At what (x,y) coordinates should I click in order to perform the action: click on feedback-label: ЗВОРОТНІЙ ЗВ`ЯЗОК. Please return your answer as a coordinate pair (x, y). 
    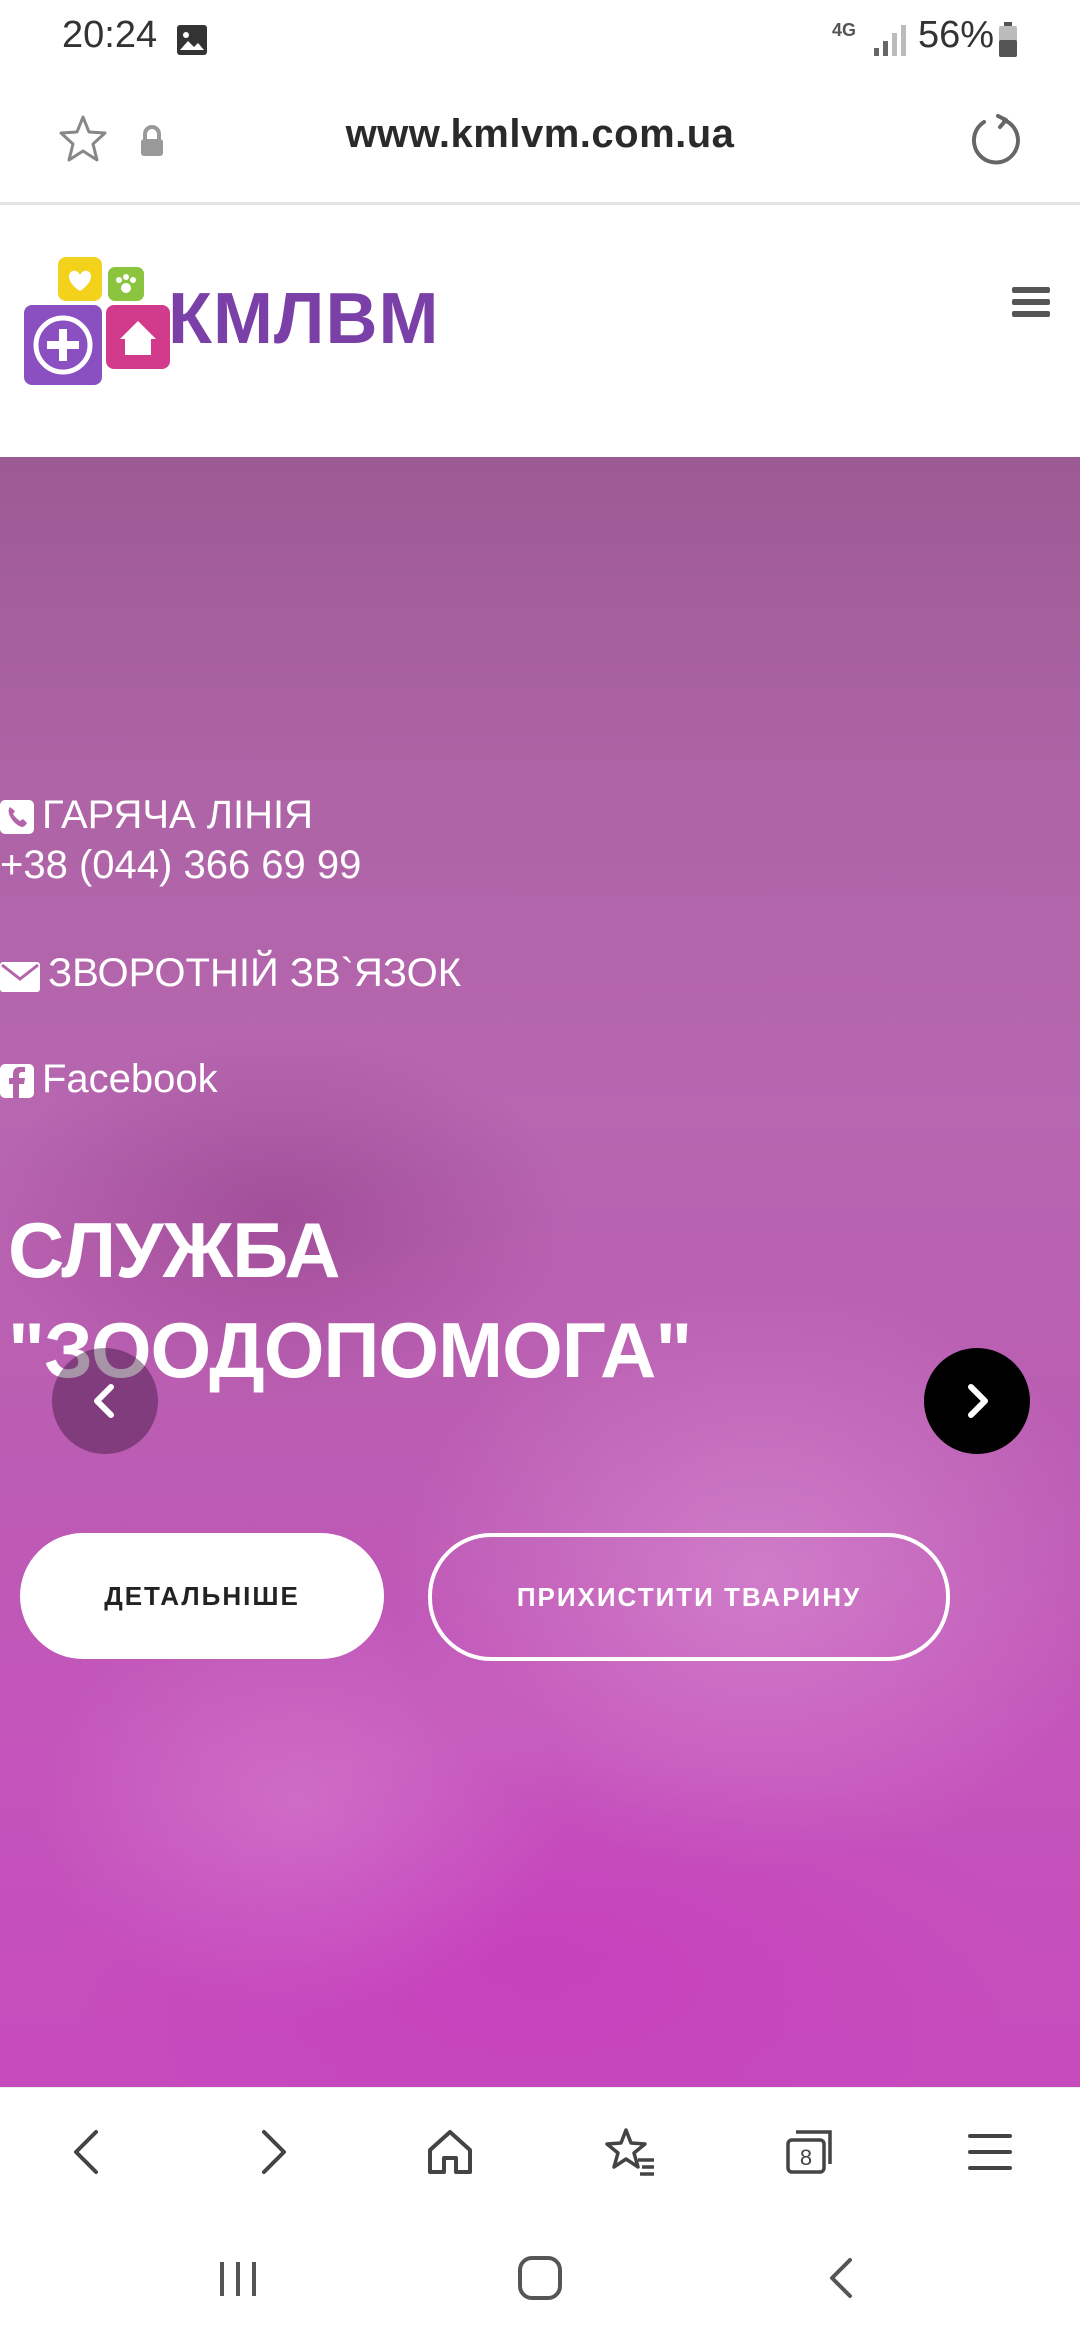
    Looking at the image, I should click on (255, 973).